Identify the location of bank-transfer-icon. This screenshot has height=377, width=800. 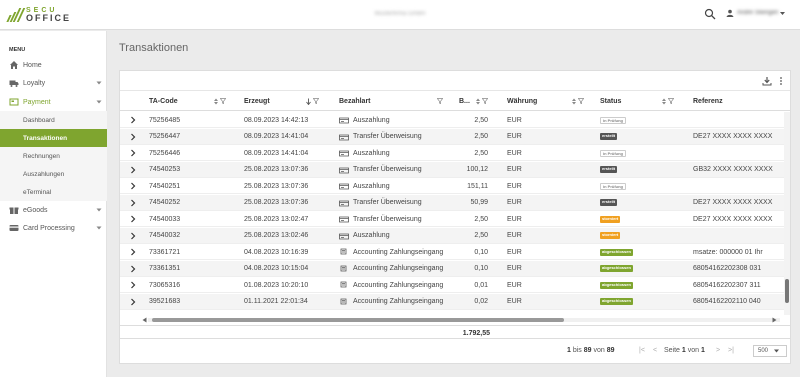
(344, 170).